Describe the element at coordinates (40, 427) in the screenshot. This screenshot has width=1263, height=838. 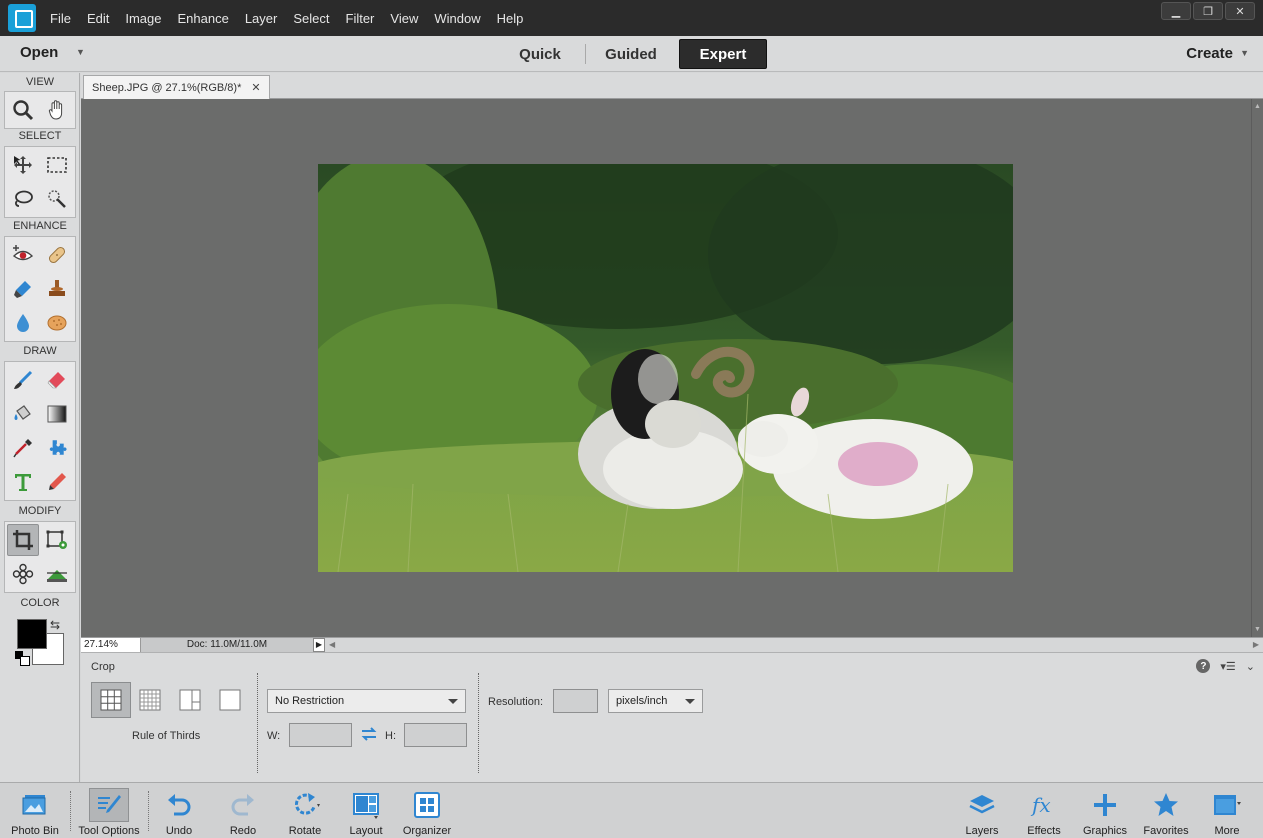
I see `toolbox: VIEW SELECT ENHANCE DRAW MODIFY COLOR ⇆` at that location.